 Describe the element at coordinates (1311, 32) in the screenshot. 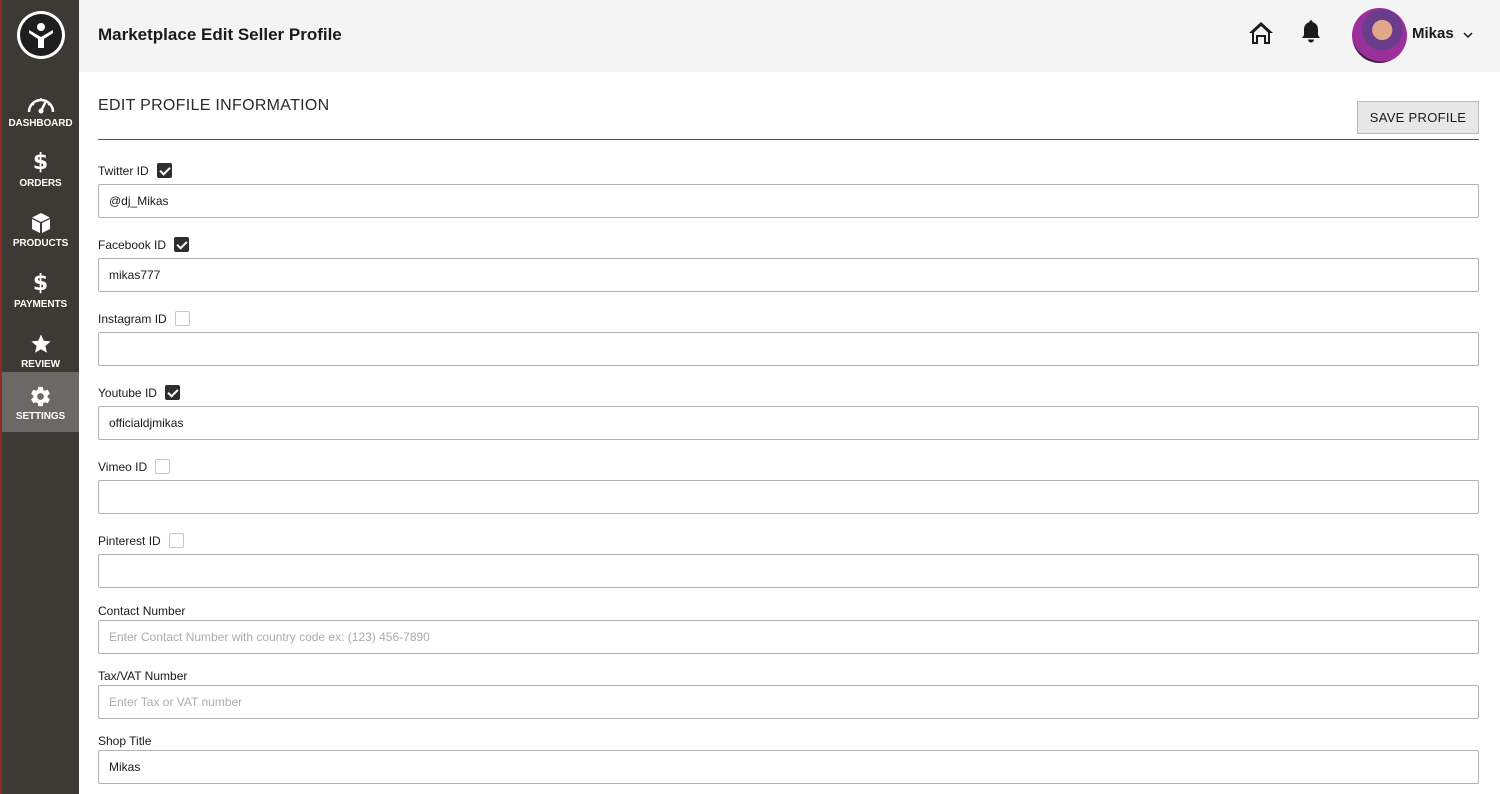

I see `bell-icon` at that location.